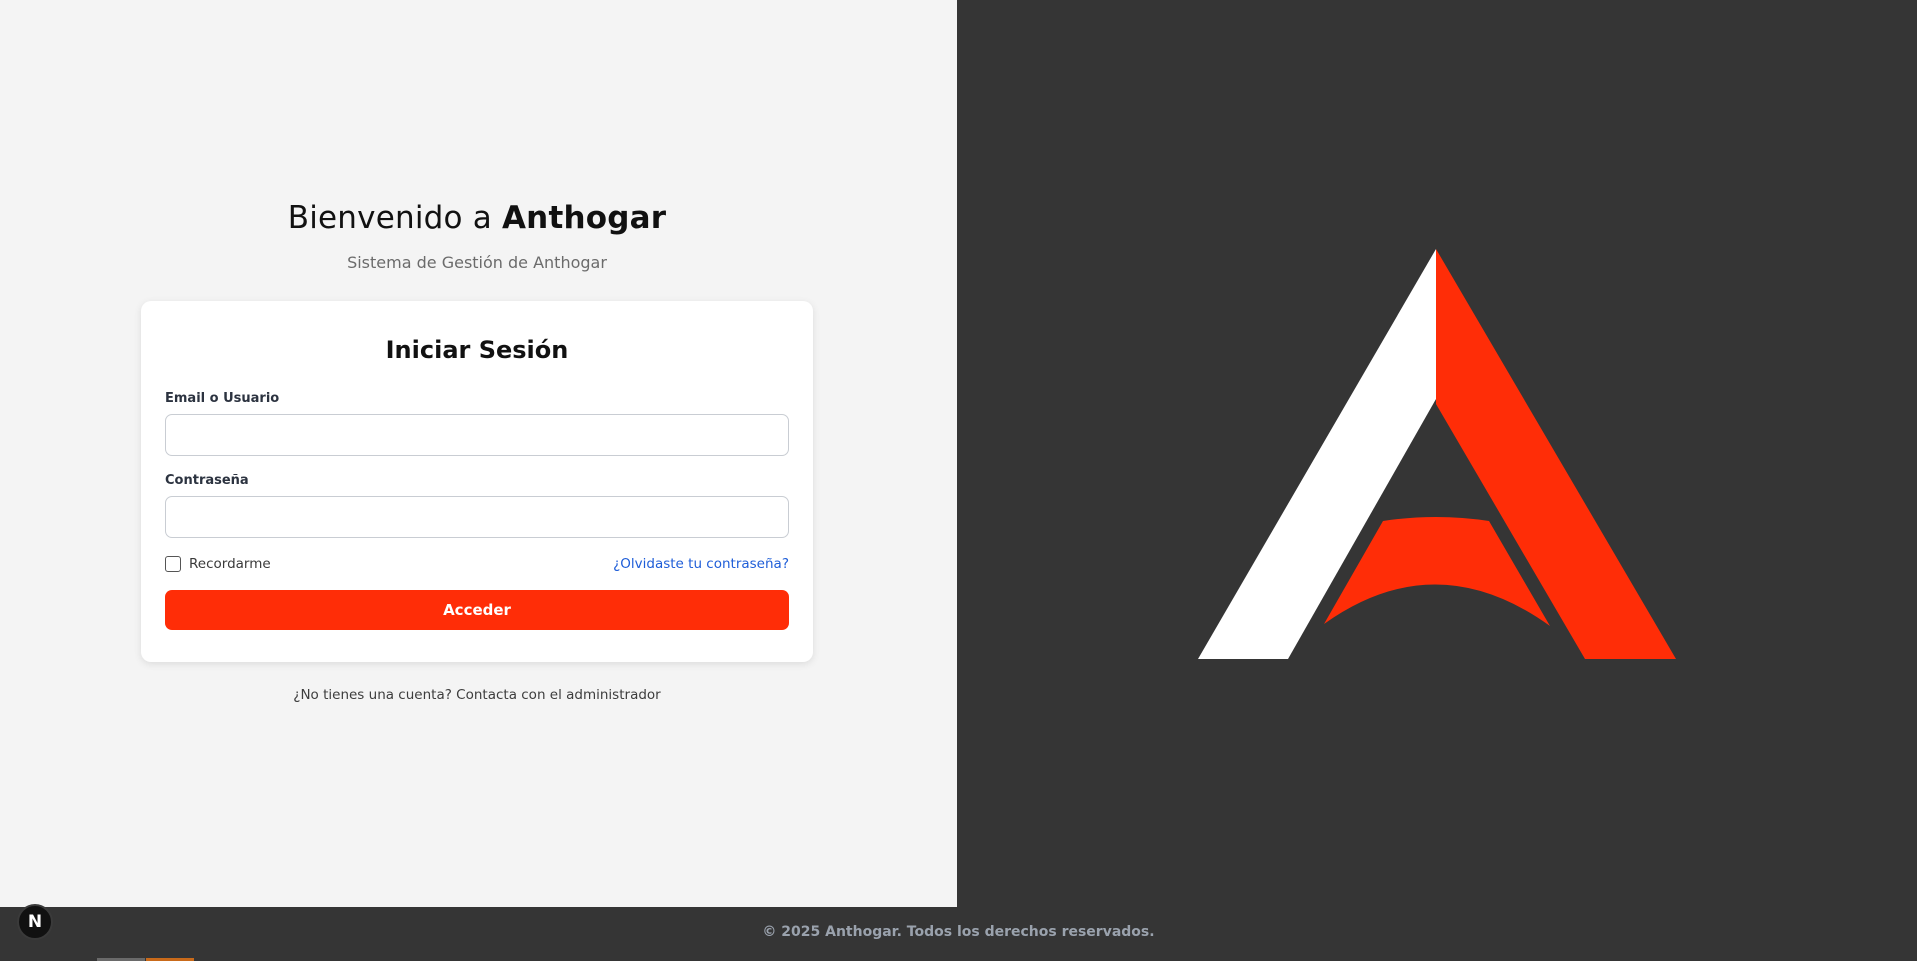  Describe the element at coordinates (35, 922) in the screenshot. I see `nextjs-dev-badge: N` at that location.